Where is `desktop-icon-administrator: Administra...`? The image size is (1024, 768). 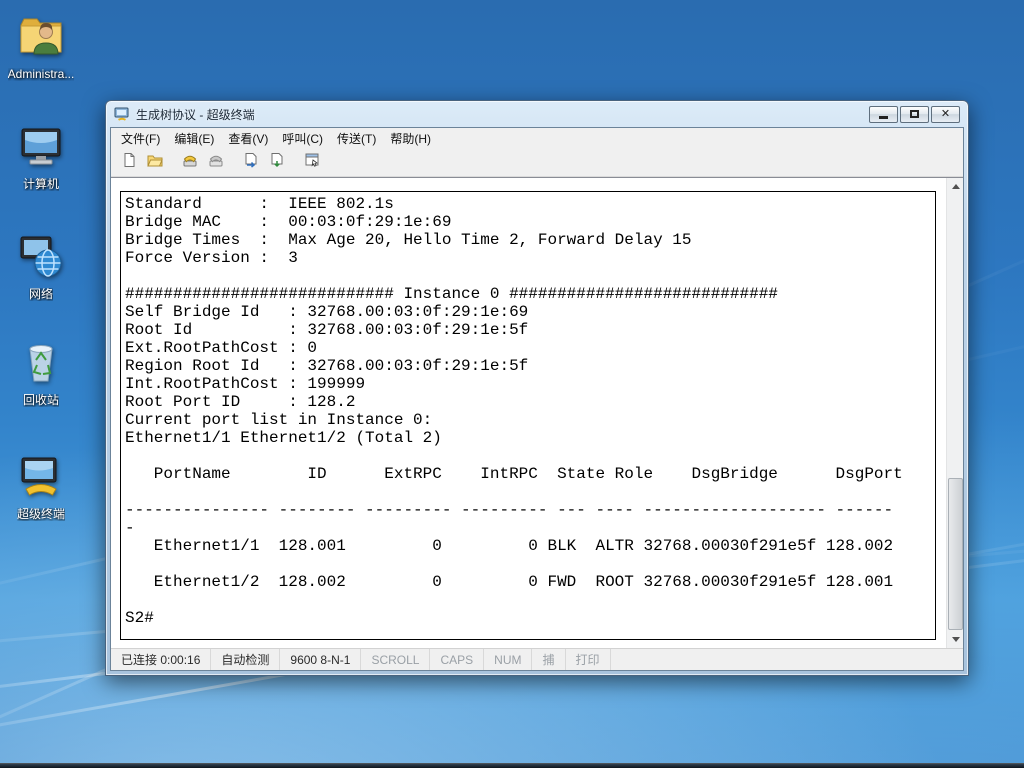 desktop-icon-administrator: Administra... is located at coordinates (41, 46).